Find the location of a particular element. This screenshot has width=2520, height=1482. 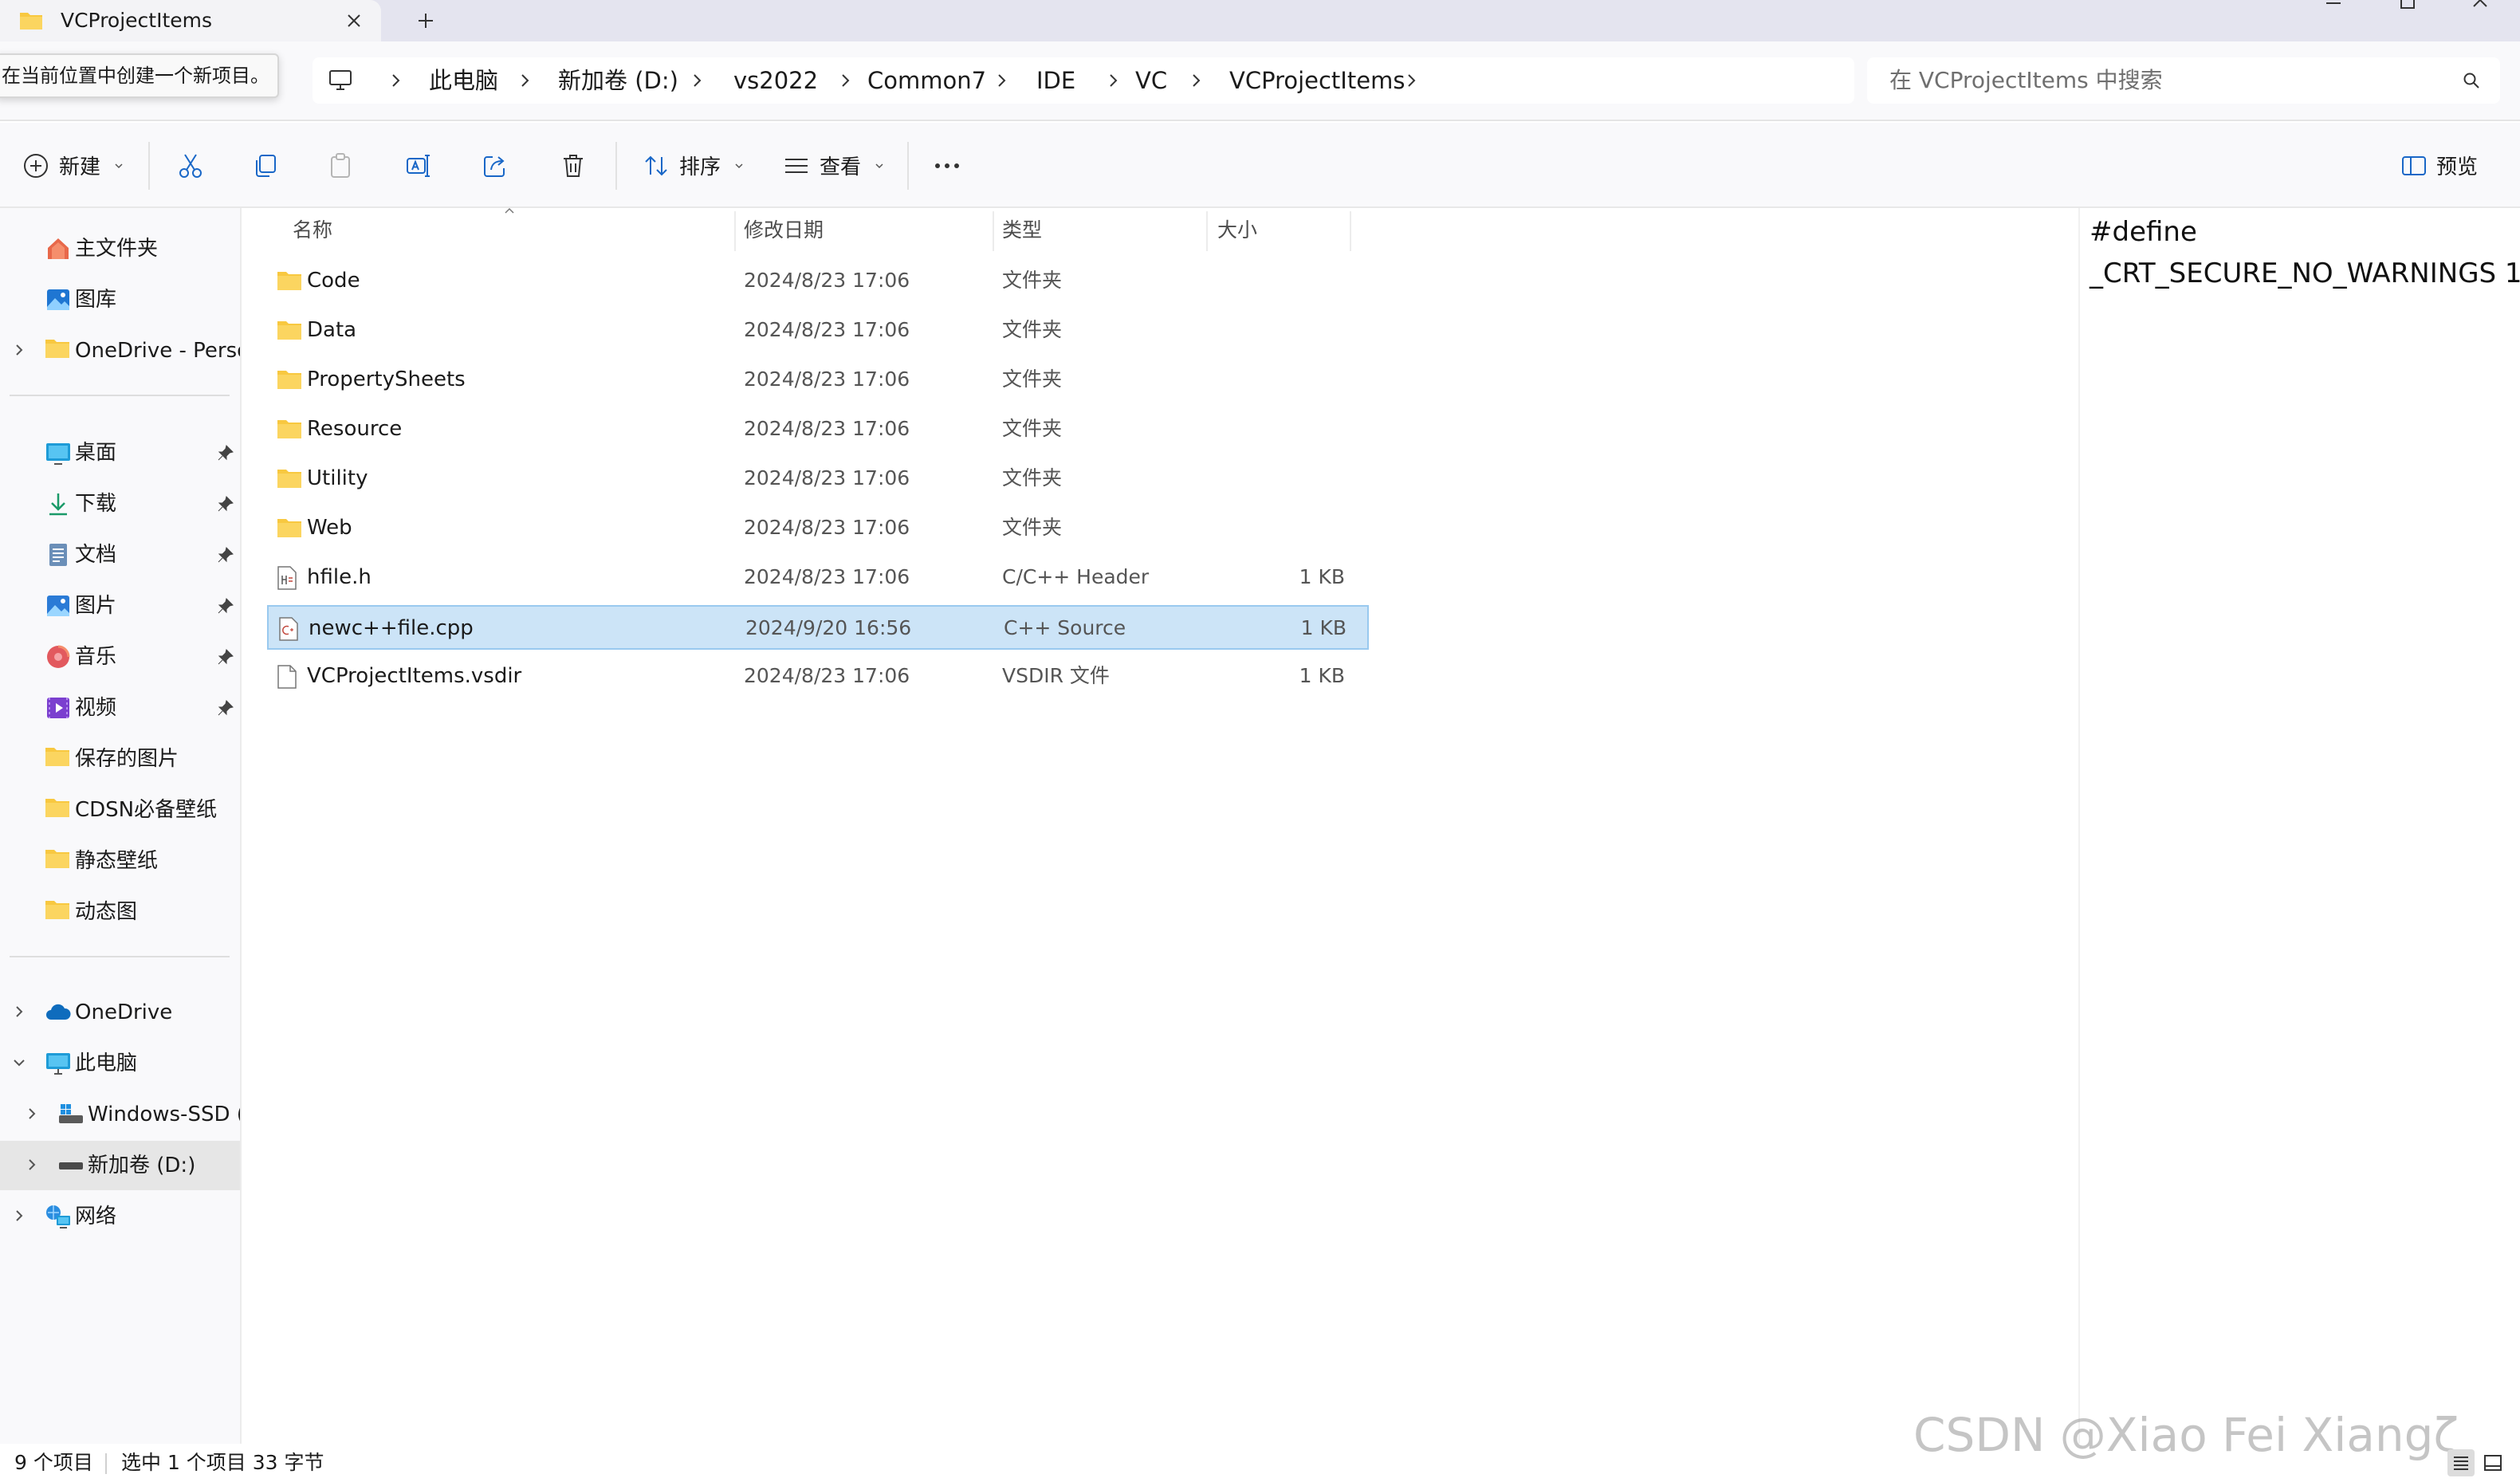

column-header-type: 类型 is located at coordinates (1022, 230).